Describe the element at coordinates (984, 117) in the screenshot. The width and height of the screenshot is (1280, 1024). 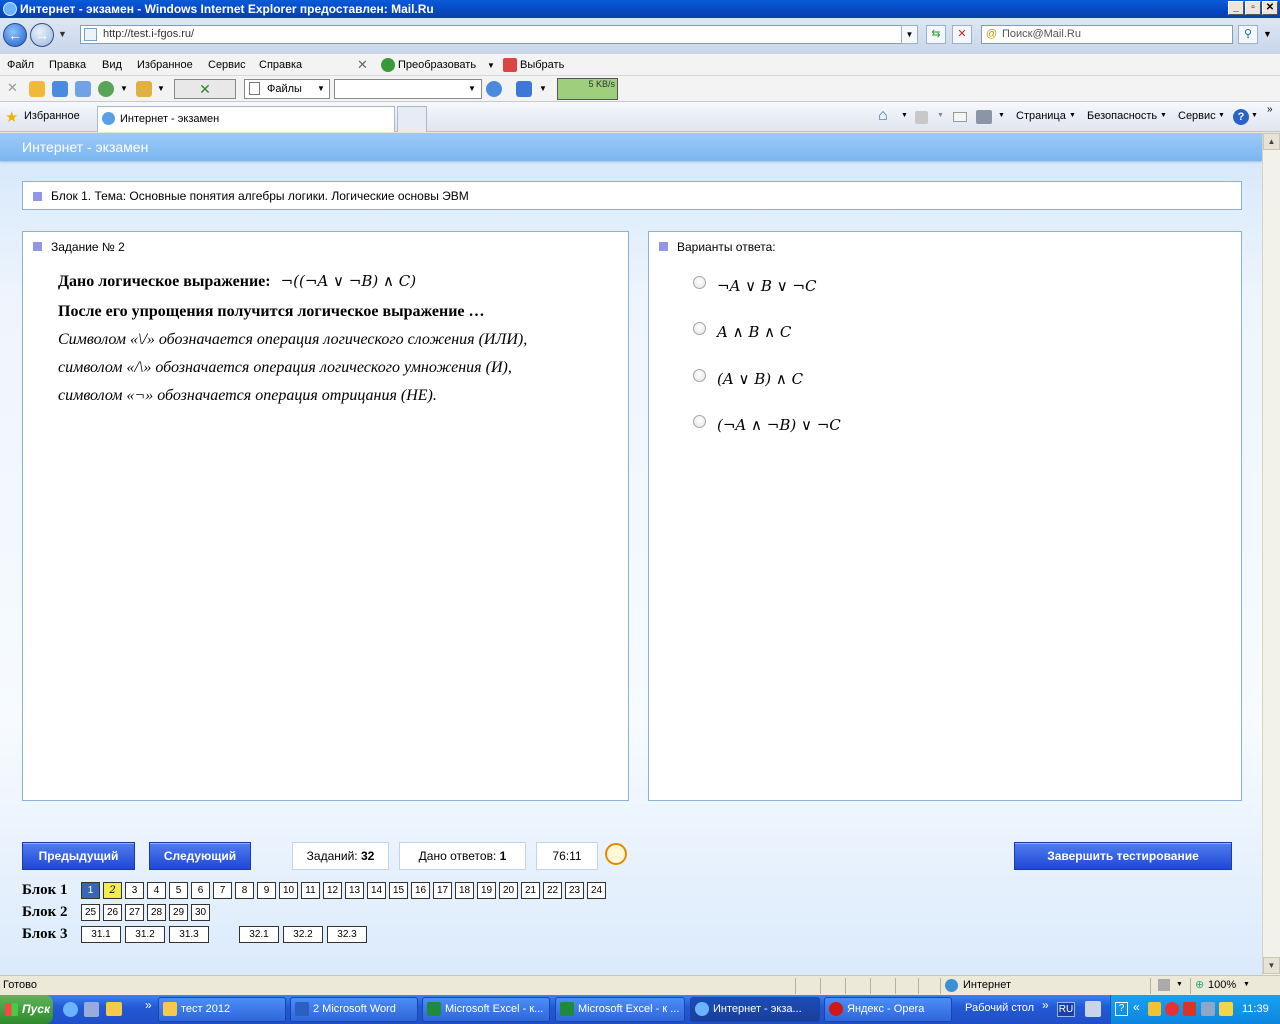
I see `print-icon` at that location.